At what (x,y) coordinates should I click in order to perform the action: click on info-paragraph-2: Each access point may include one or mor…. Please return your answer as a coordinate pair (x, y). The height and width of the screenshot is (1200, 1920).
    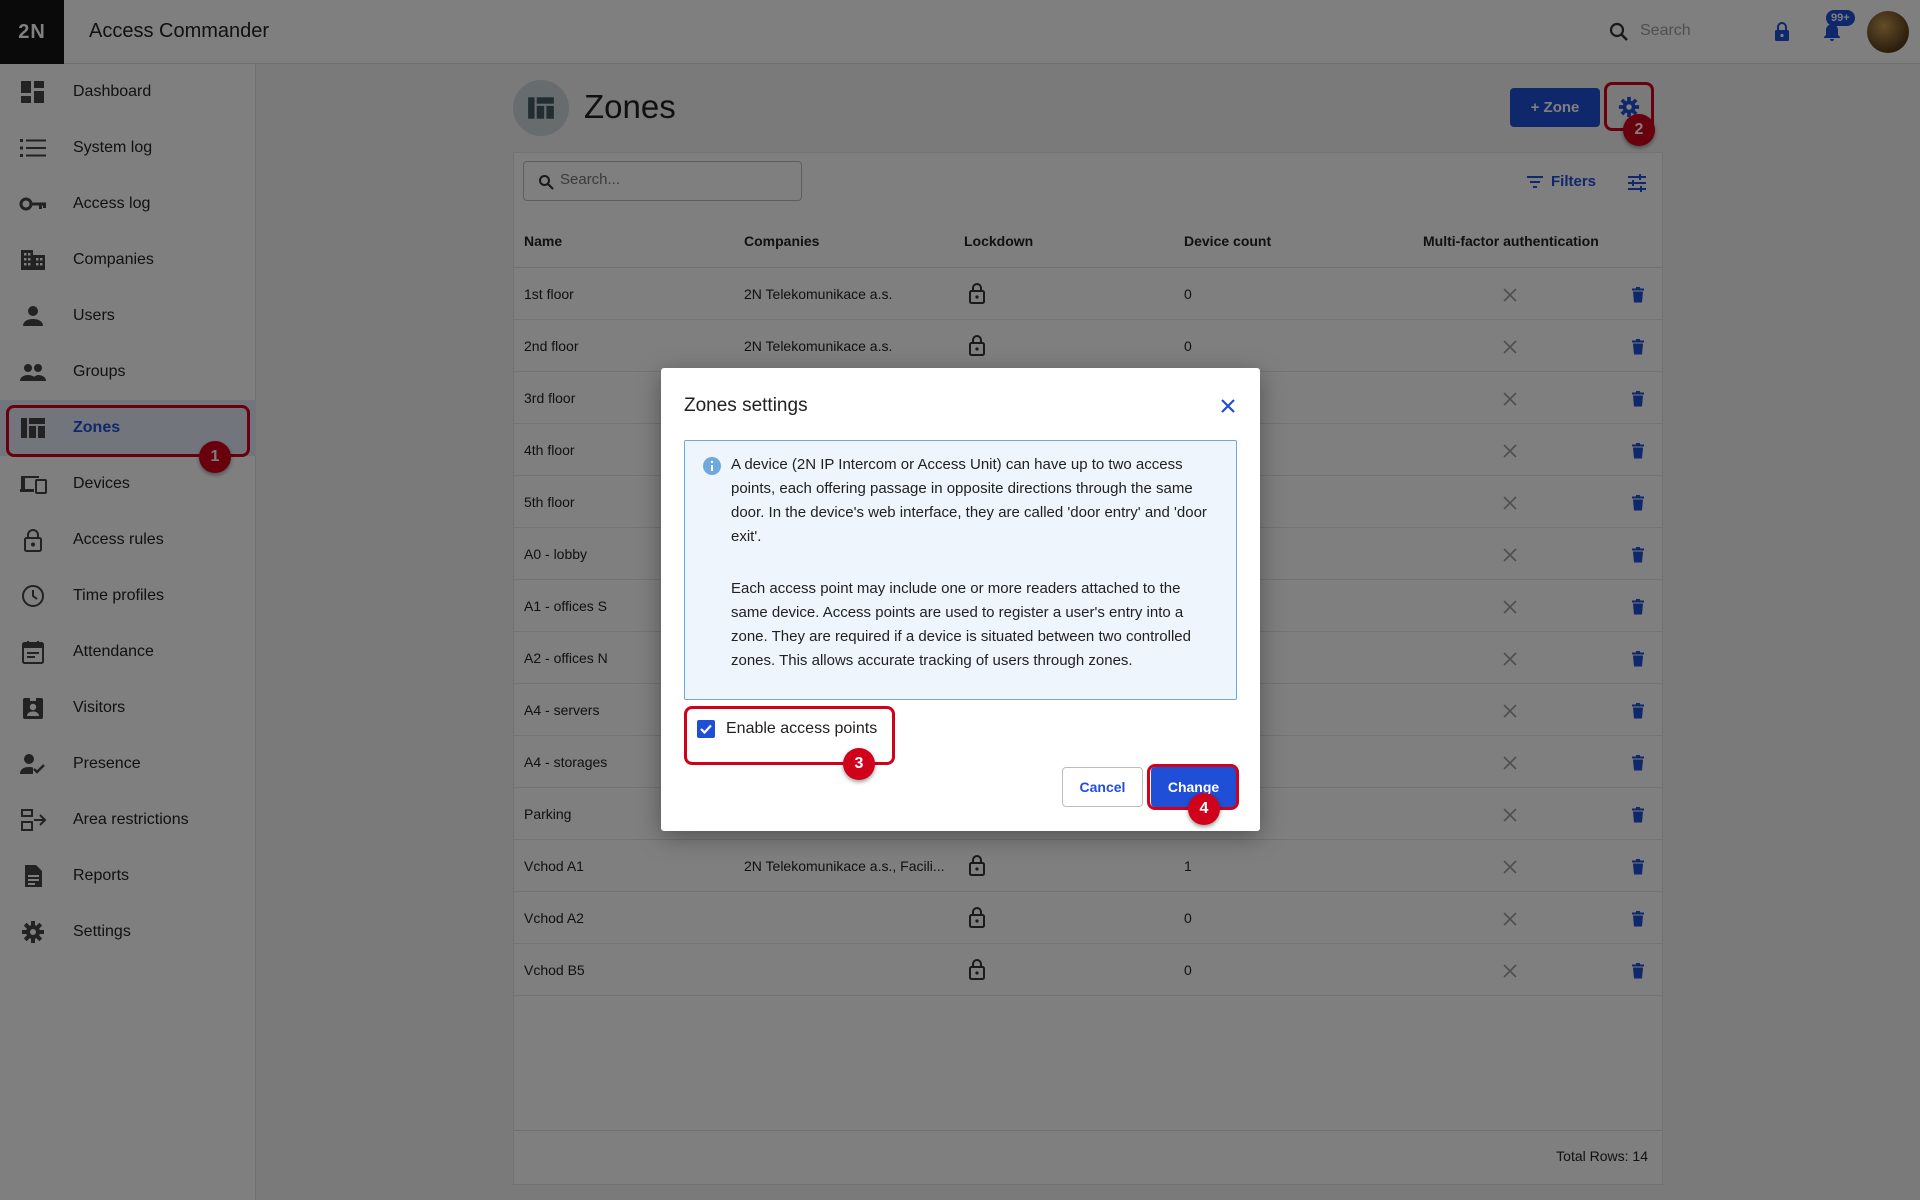
    Looking at the image, I should click on (961, 624).